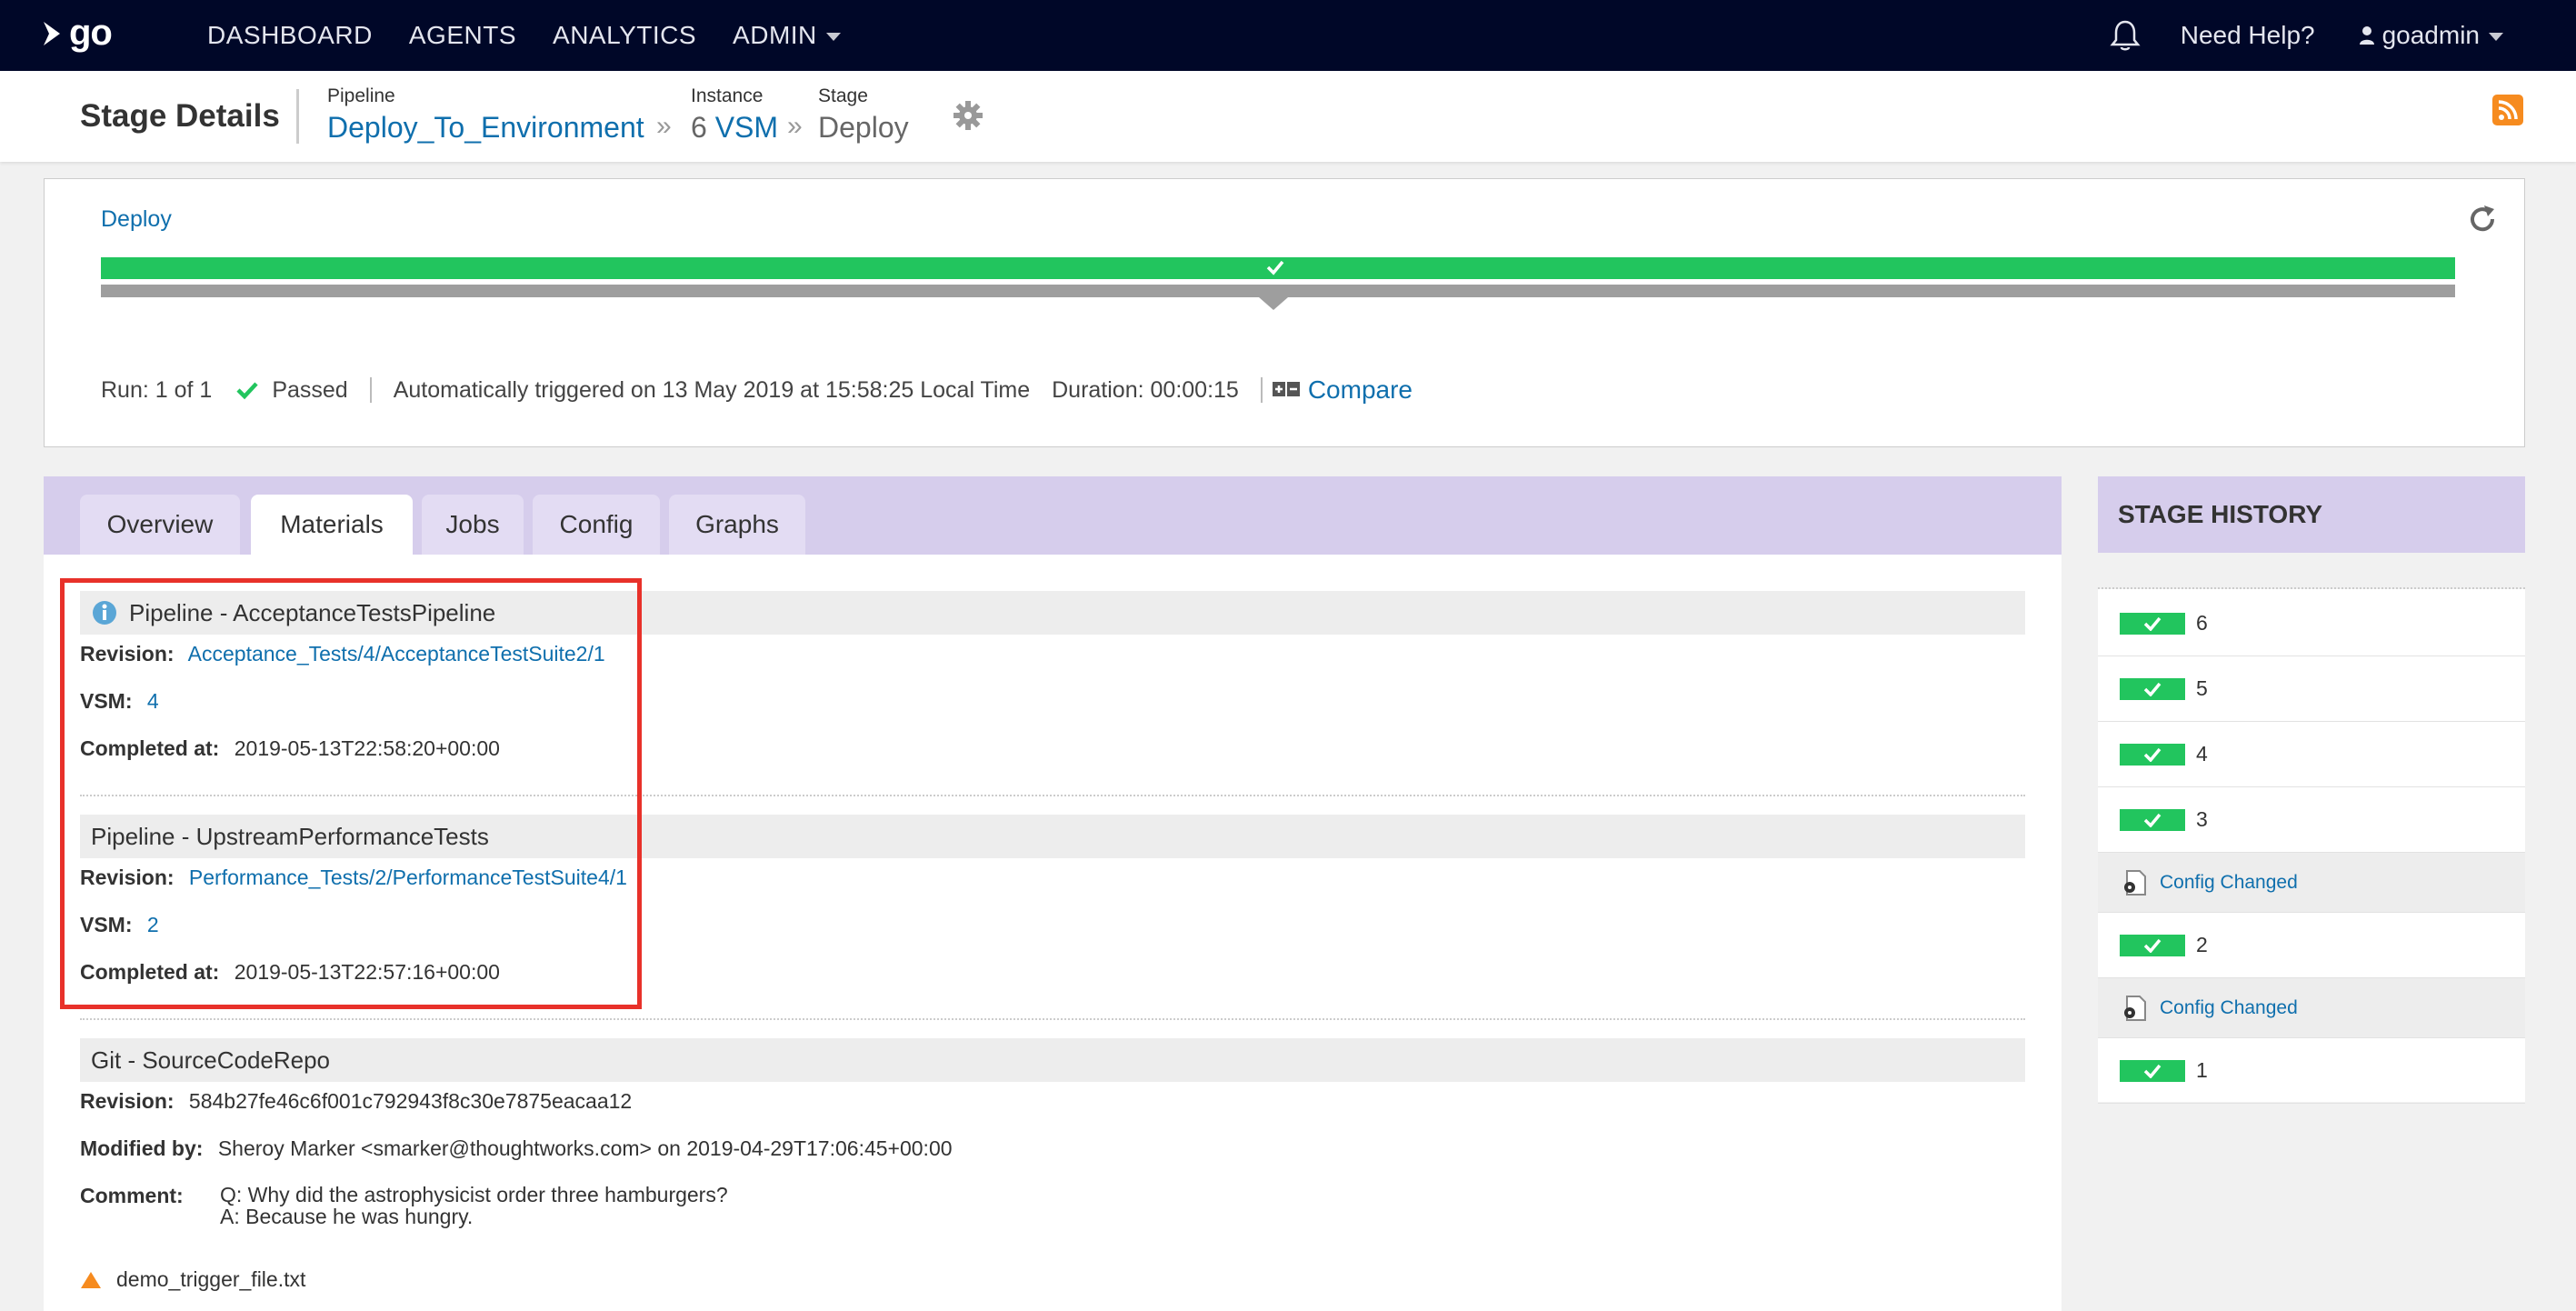 This screenshot has width=2576, height=1311. I want to click on nav-agents: AGENTS, so click(462, 35).